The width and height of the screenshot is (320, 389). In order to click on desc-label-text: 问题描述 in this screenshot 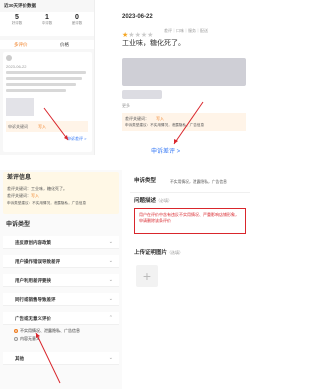, I will do `click(145, 201)`.